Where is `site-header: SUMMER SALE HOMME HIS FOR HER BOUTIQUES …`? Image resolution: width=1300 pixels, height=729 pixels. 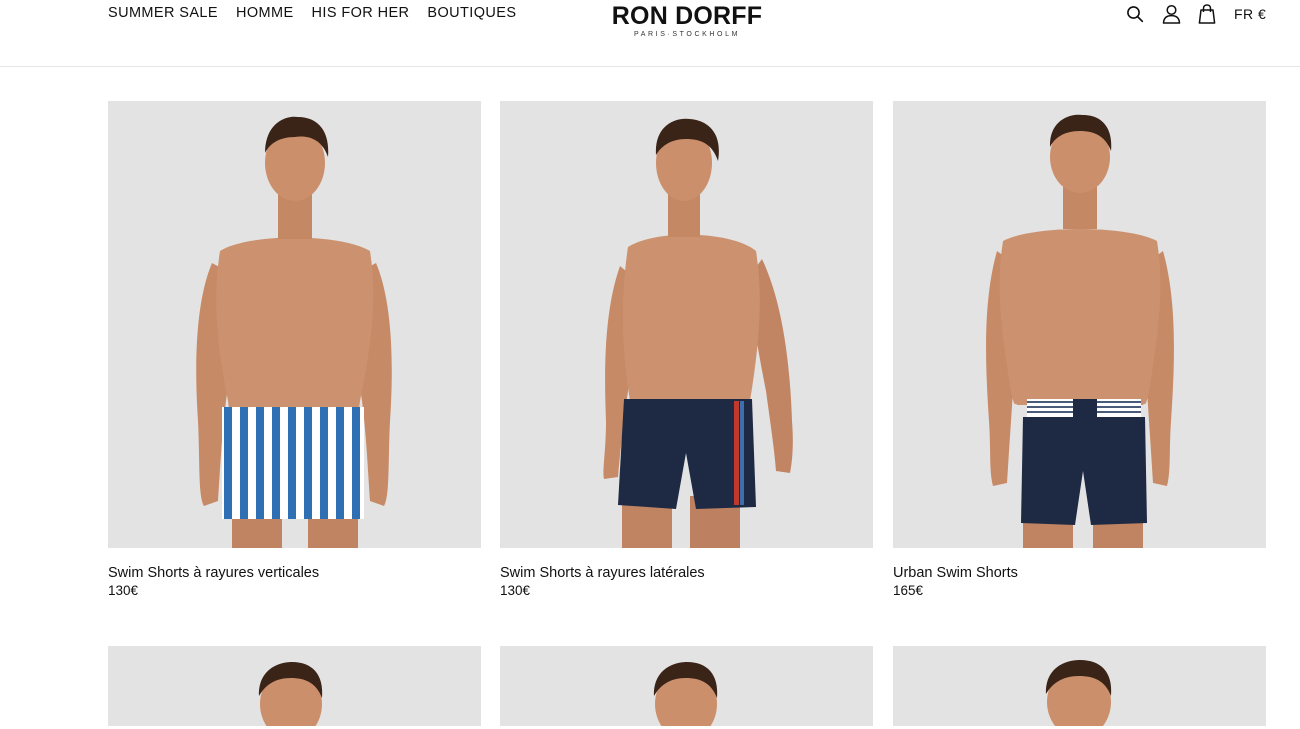
site-header: SUMMER SALE HOMME HIS FOR HER BOUTIQUES … is located at coordinates (650, 33).